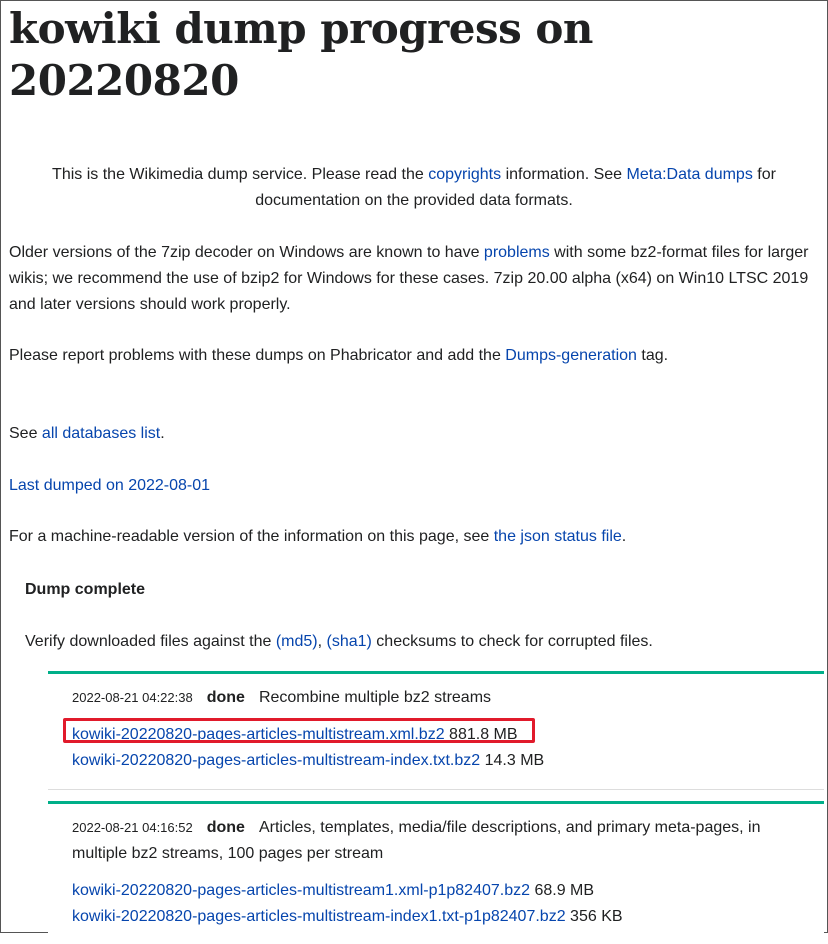  Describe the element at coordinates (517, 252) in the screenshot. I see `problems-link: problems` at that location.